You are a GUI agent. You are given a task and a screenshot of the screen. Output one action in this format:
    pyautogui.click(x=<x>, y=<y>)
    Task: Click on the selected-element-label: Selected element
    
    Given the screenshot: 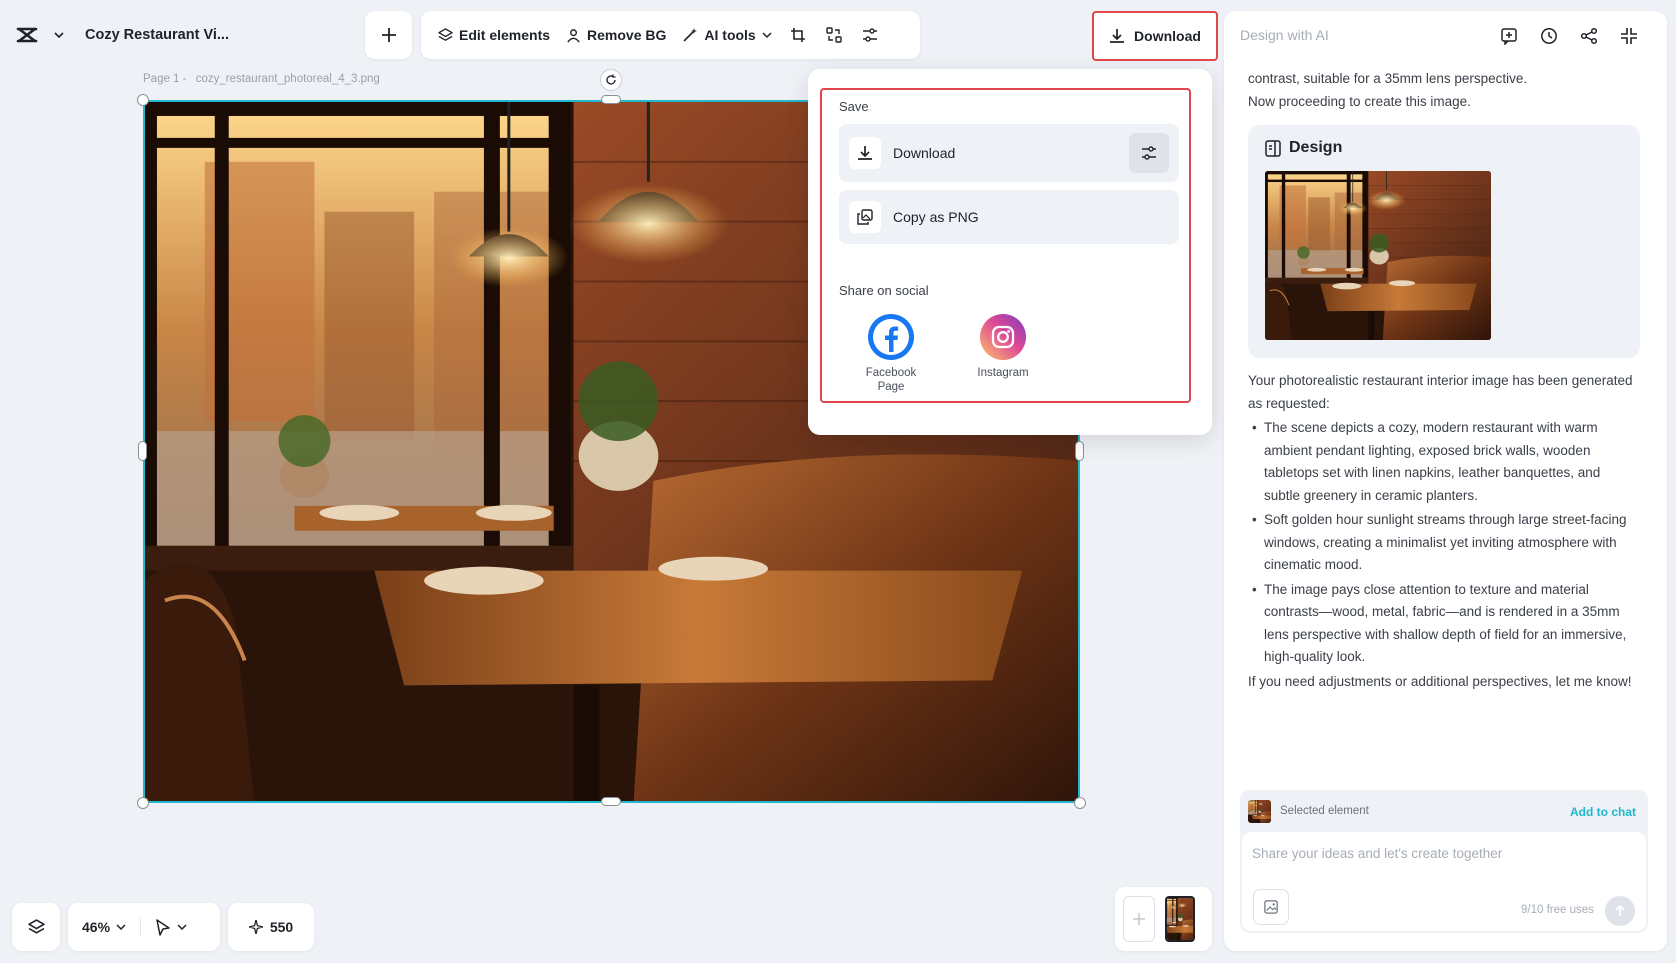 What is the action you would take?
    pyautogui.click(x=1324, y=811)
    